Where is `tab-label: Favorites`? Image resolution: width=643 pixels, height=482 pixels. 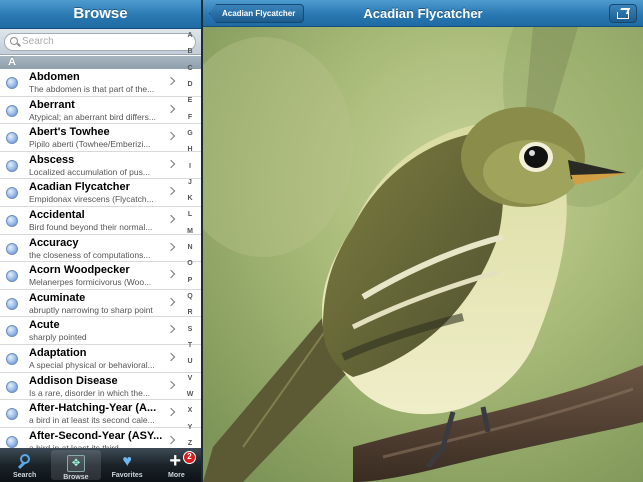 tab-label: Favorites is located at coordinates (127, 475).